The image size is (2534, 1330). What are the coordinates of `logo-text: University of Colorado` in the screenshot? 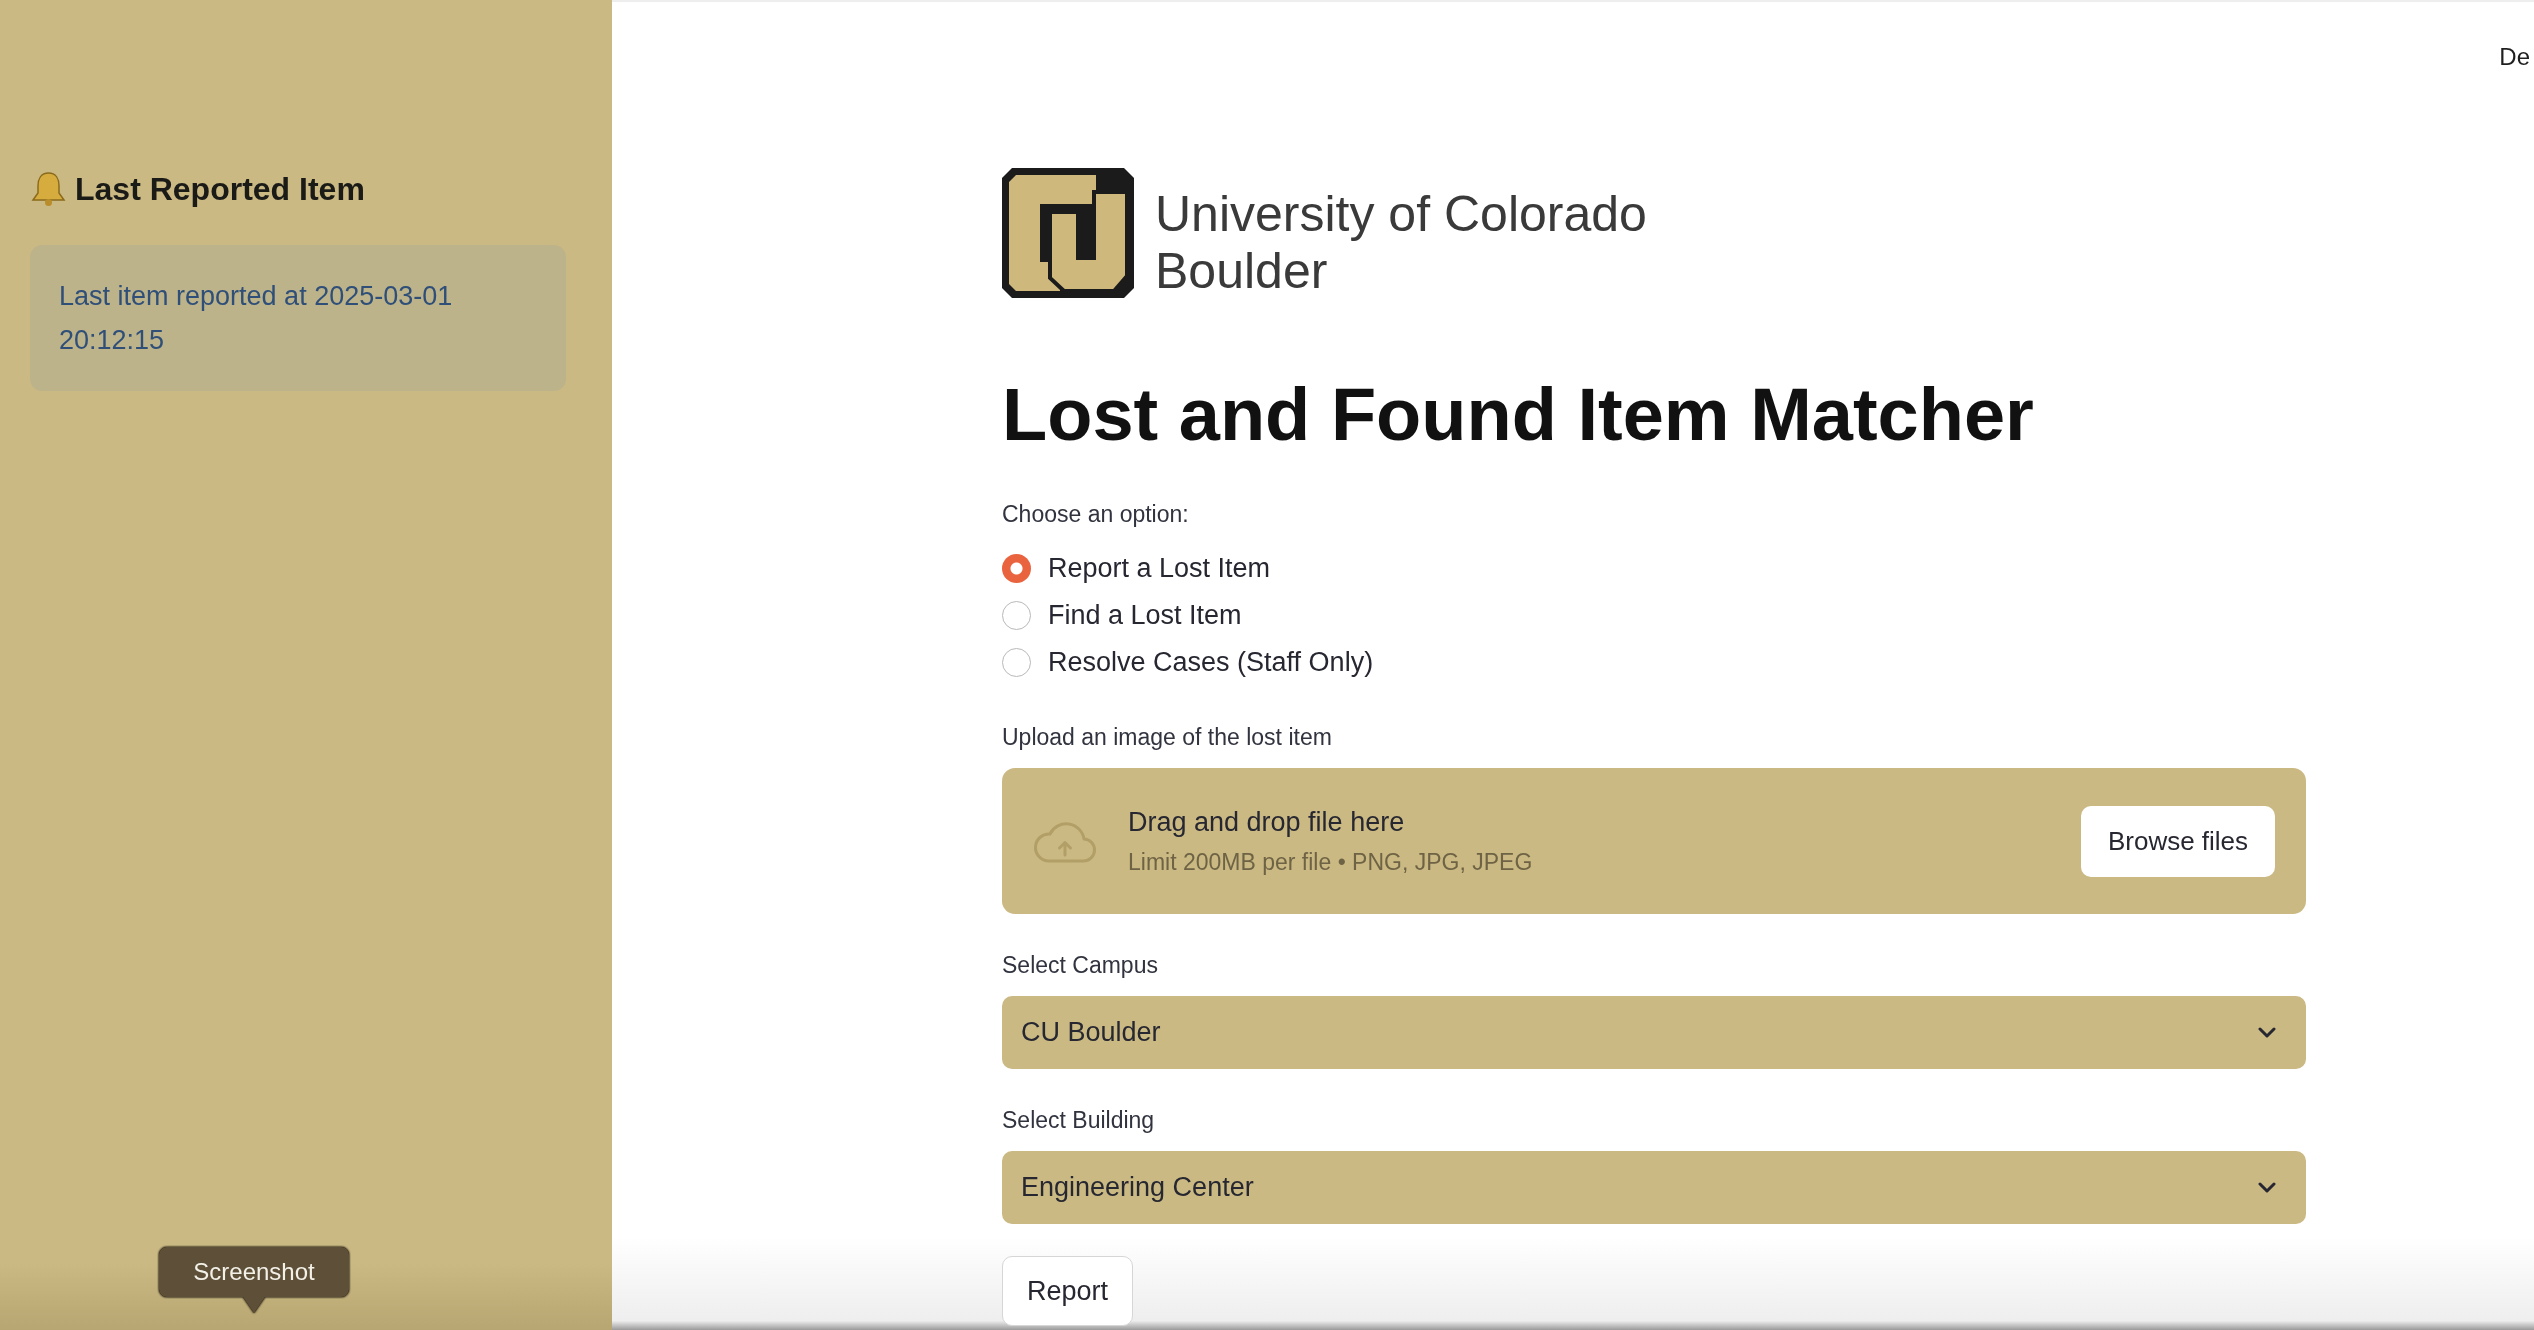 It's located at (1401, 214).